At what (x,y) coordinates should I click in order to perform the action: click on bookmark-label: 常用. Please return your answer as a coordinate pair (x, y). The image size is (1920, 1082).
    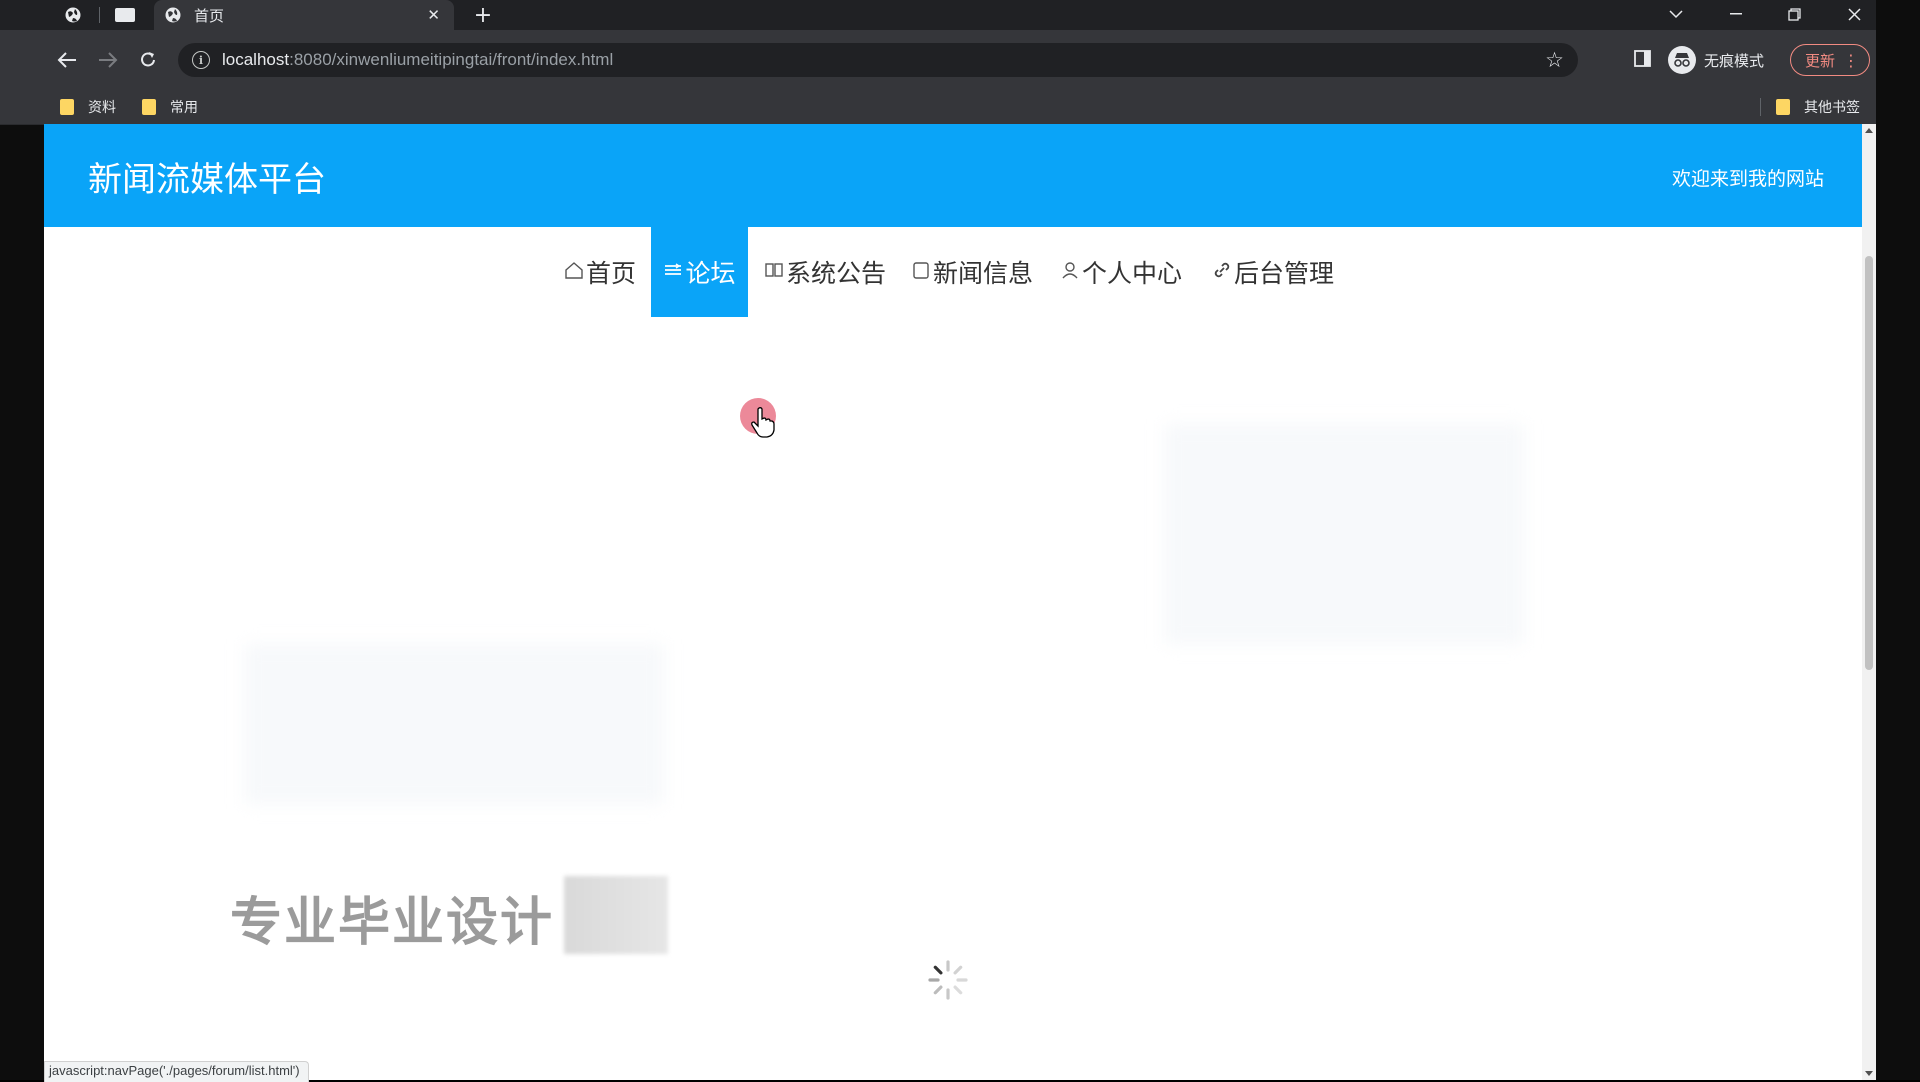
    Looking at the image, I should click on (184, 108).